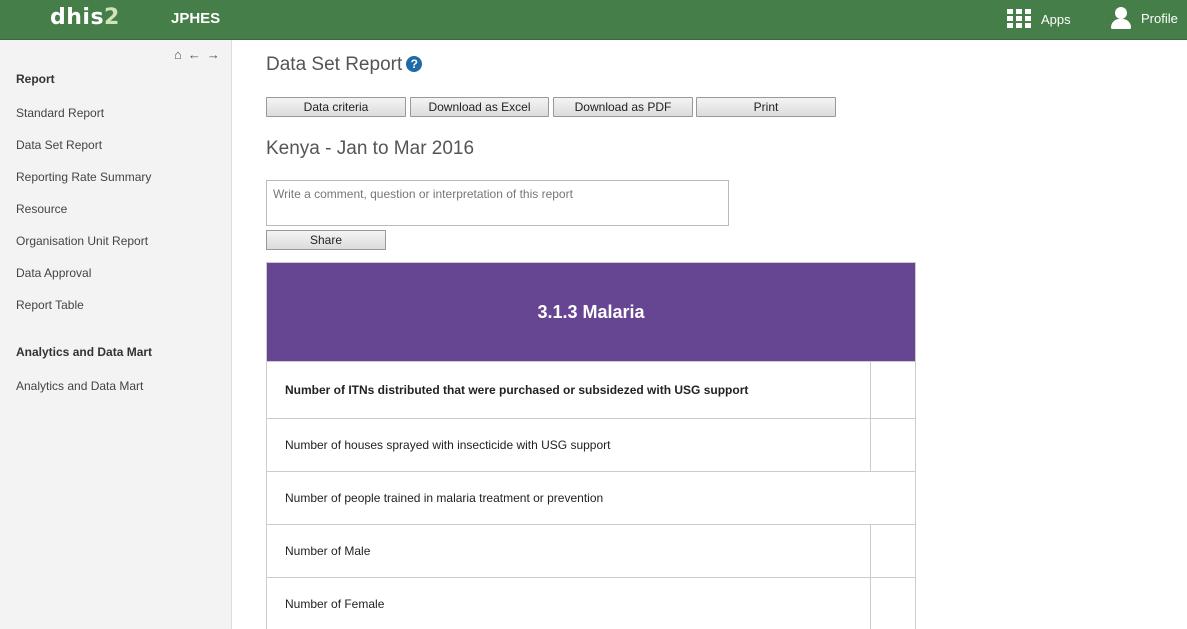 The width and height of the screenshot is (1187, 629). What do you see at coordinates (414, 64) in the screenshot?
I see `help-icon: ?` at bounding box center [414, 64].